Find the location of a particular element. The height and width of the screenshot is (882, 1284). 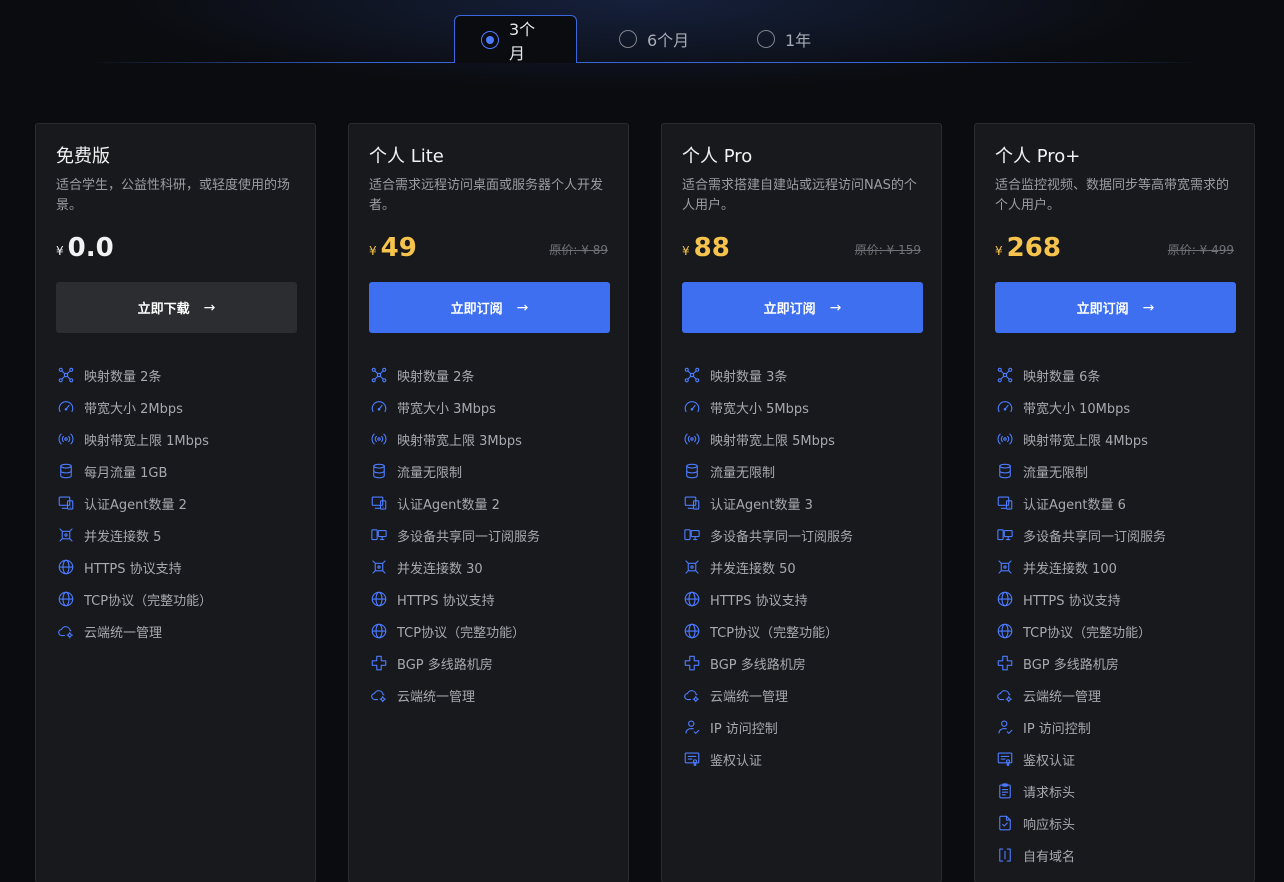

original-price: 原价: ¥ 499 is located at coordinates (1200, 250).